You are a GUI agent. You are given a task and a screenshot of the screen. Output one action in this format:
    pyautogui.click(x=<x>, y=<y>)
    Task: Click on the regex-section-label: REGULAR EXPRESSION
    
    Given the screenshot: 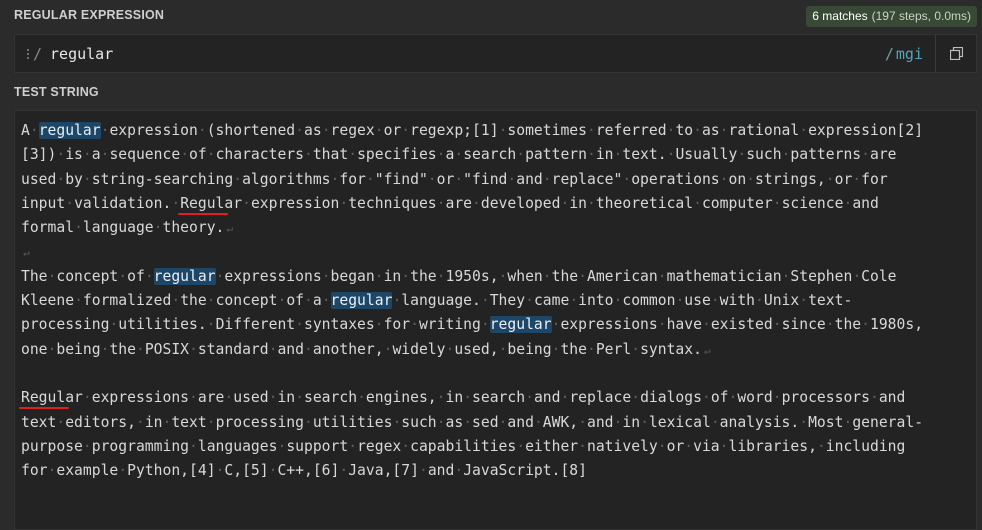 What is the action you would take?
    pyautogui.click(x=89, y=15)
    